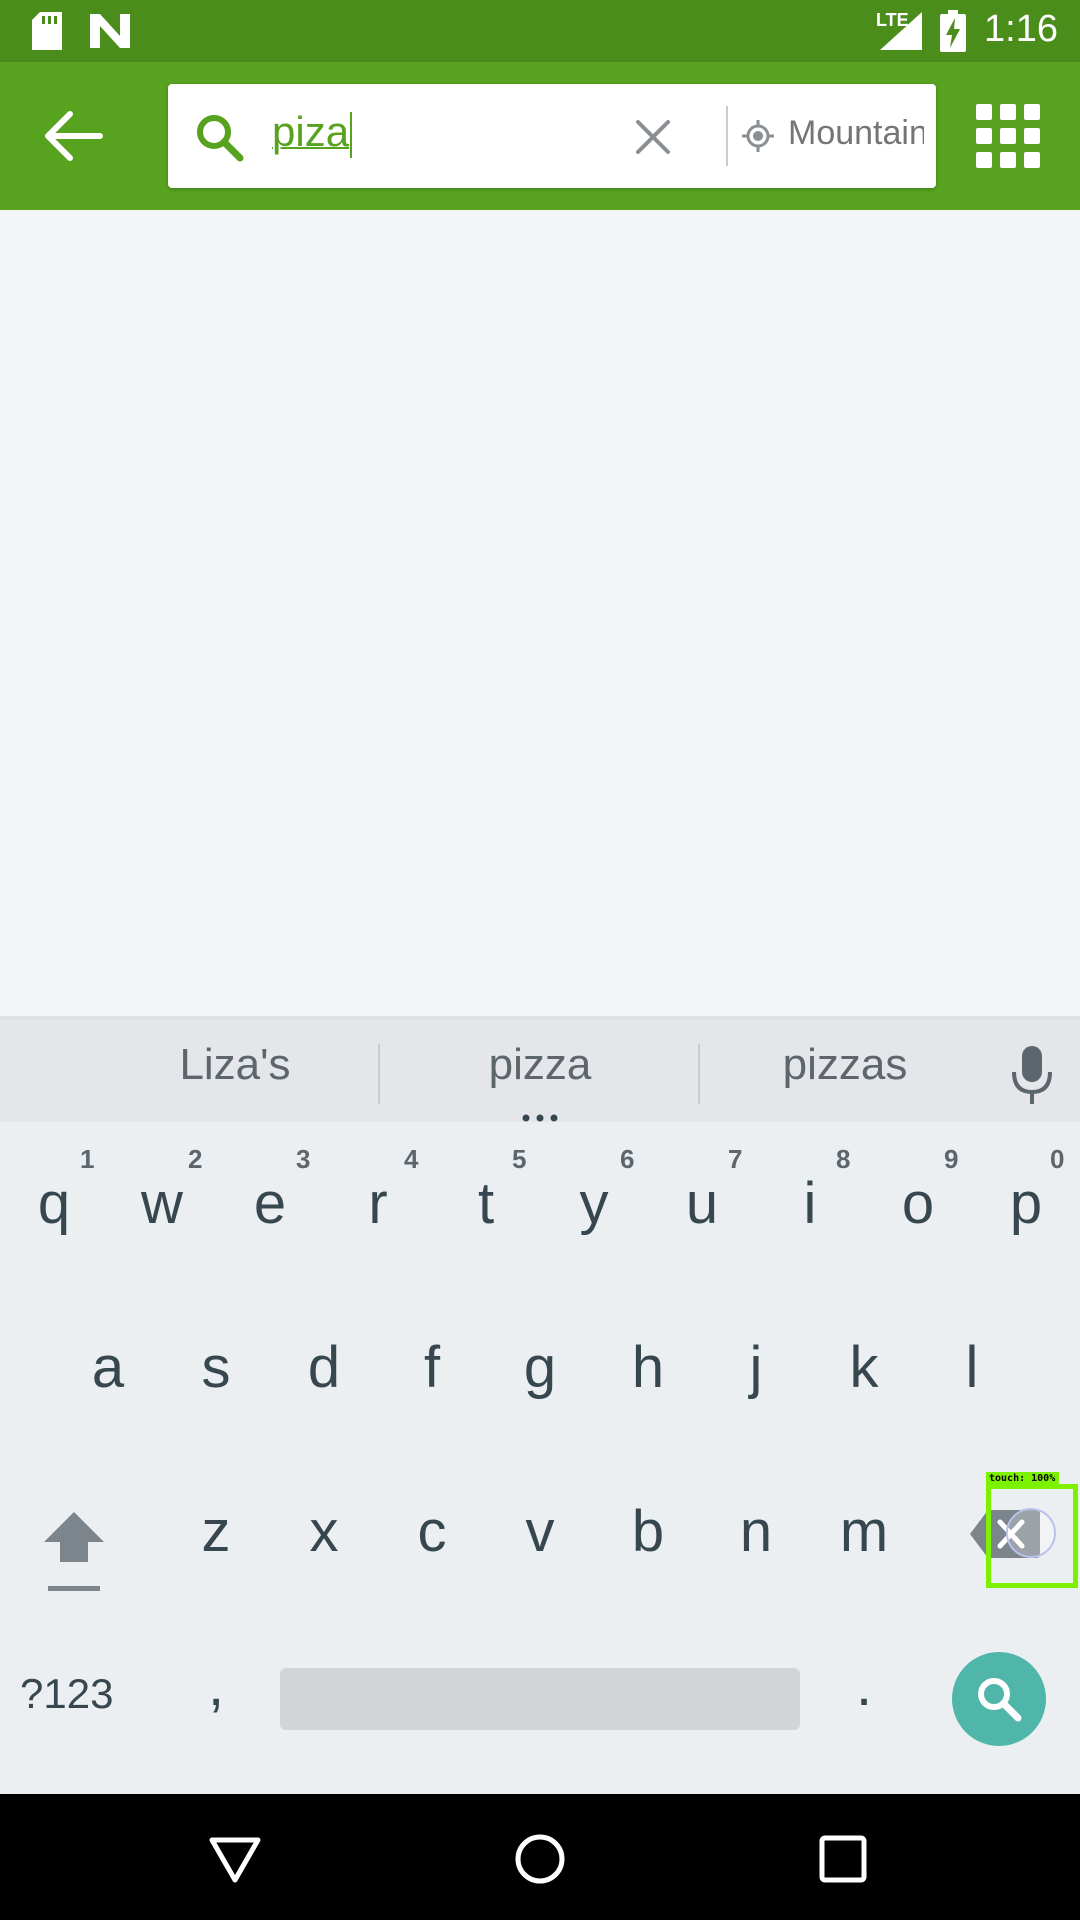 Image resolution: width=1080 pixels, height=1920 pixels. I want to click on microphone-icon, so click(1032, 1075).